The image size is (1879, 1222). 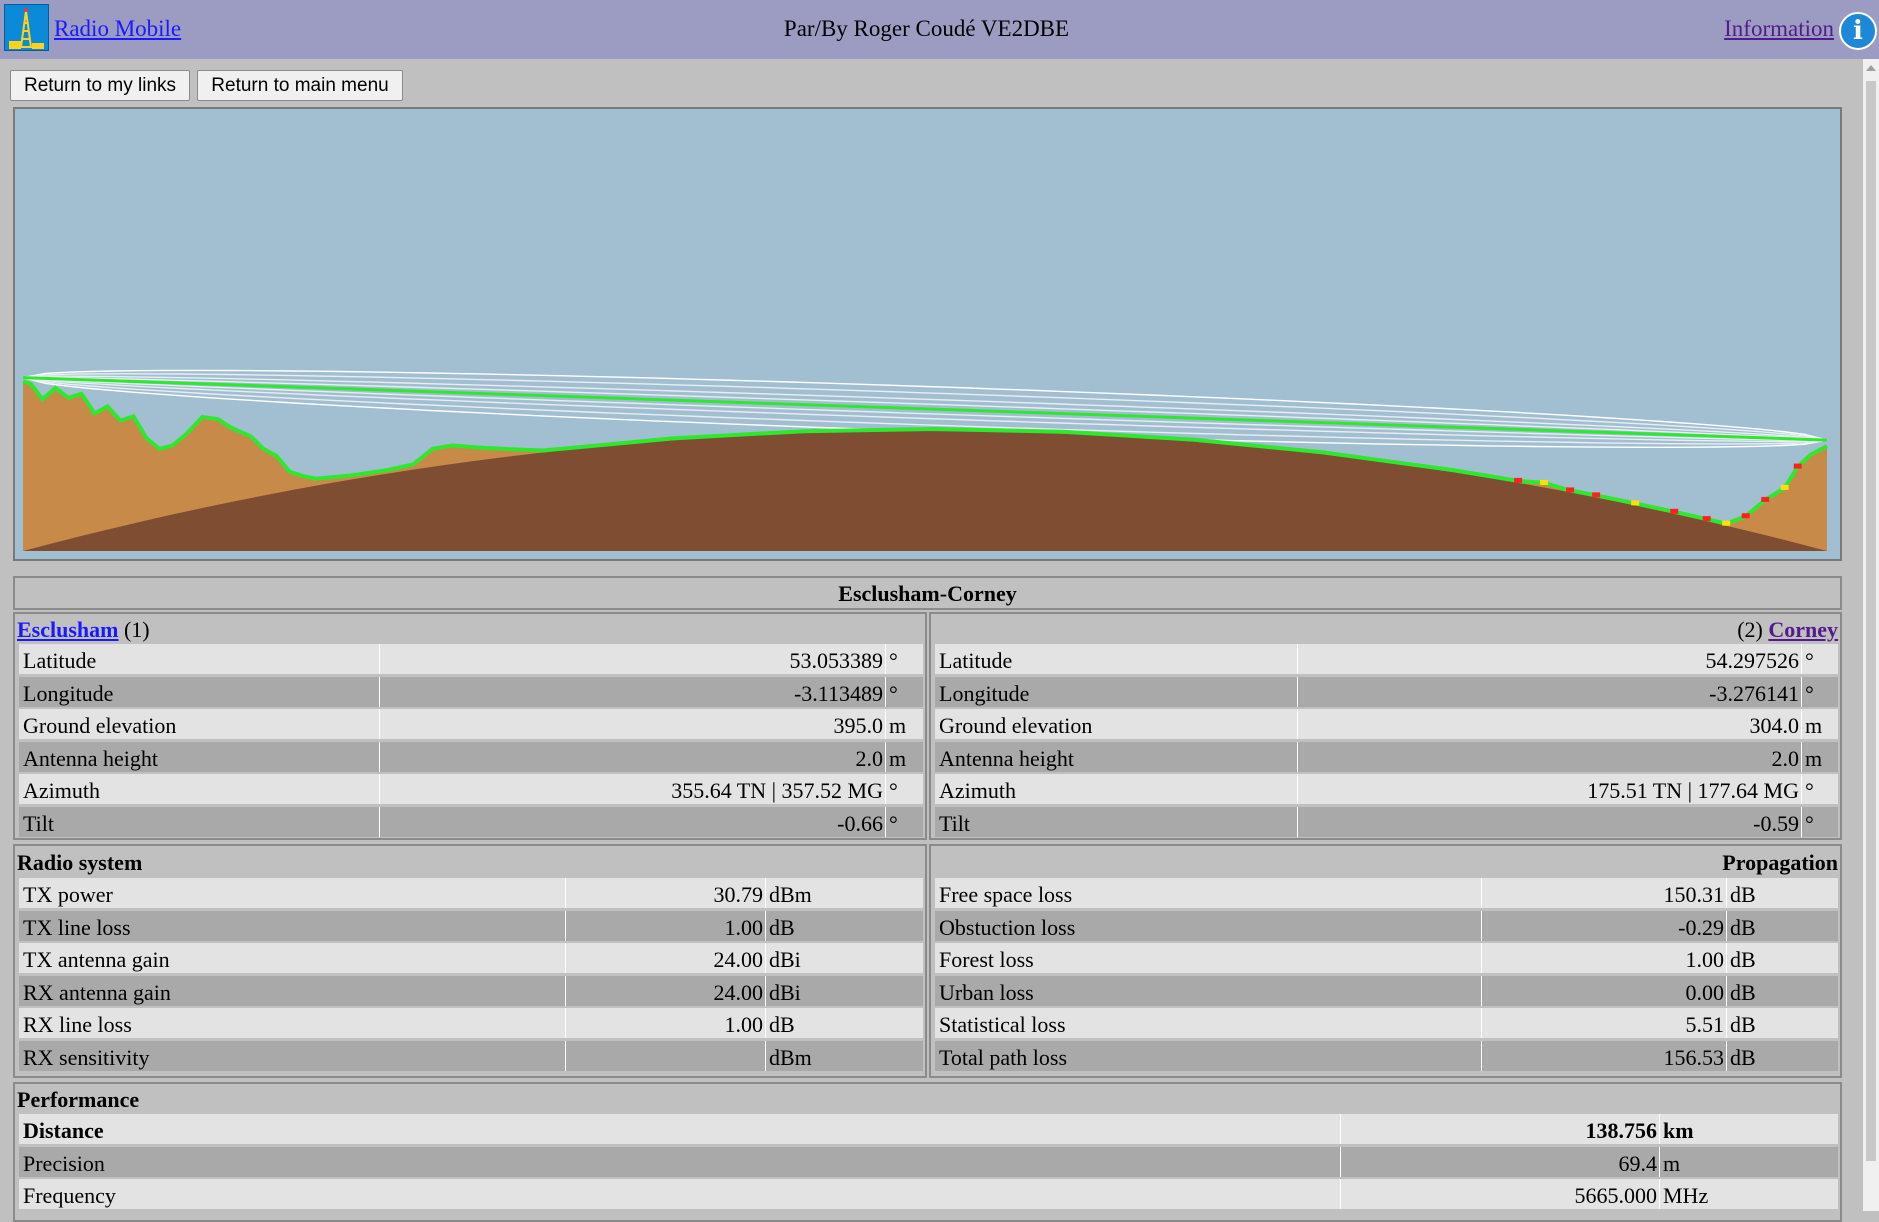 I want to click on propagation-value: -0.29, so click(x=1701, y=927).